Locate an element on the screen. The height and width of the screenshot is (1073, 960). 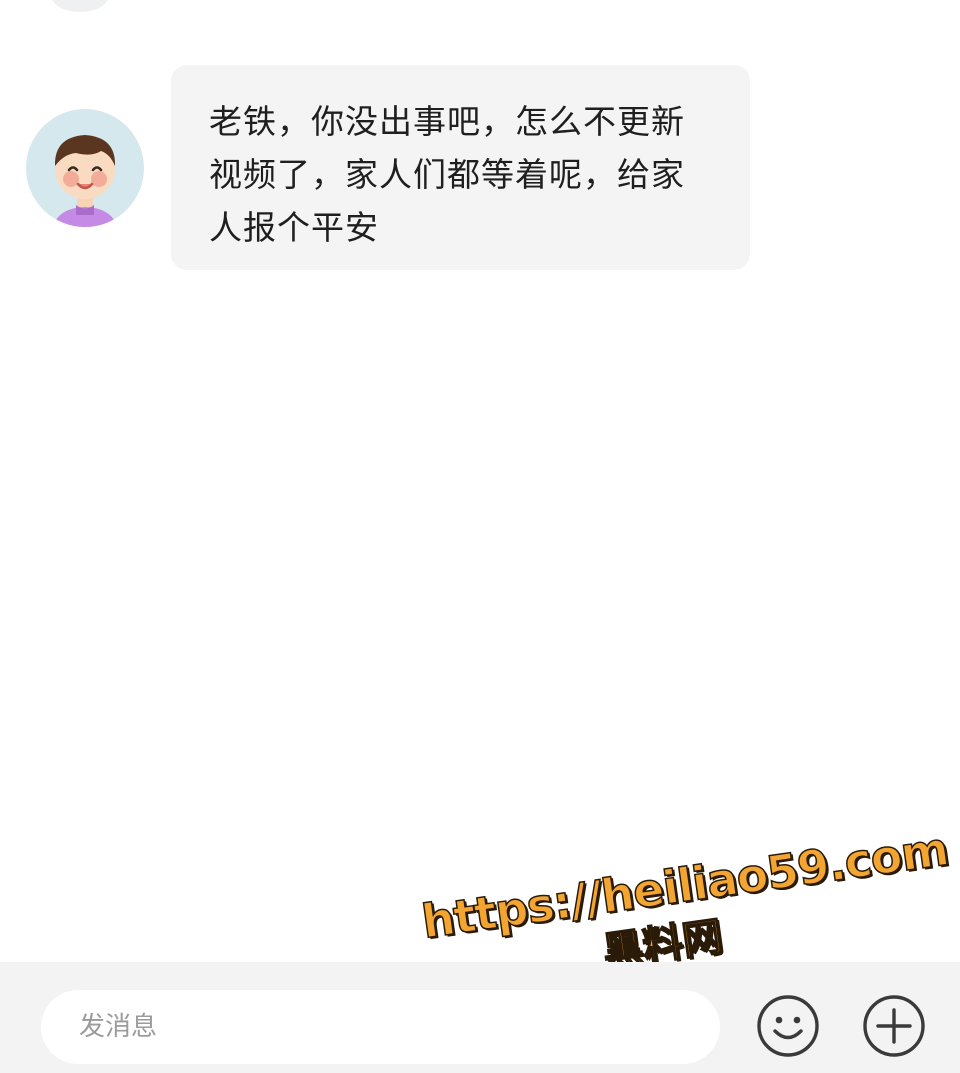
cartoon-child-avatar-icon is located at coordinates (85, 168).